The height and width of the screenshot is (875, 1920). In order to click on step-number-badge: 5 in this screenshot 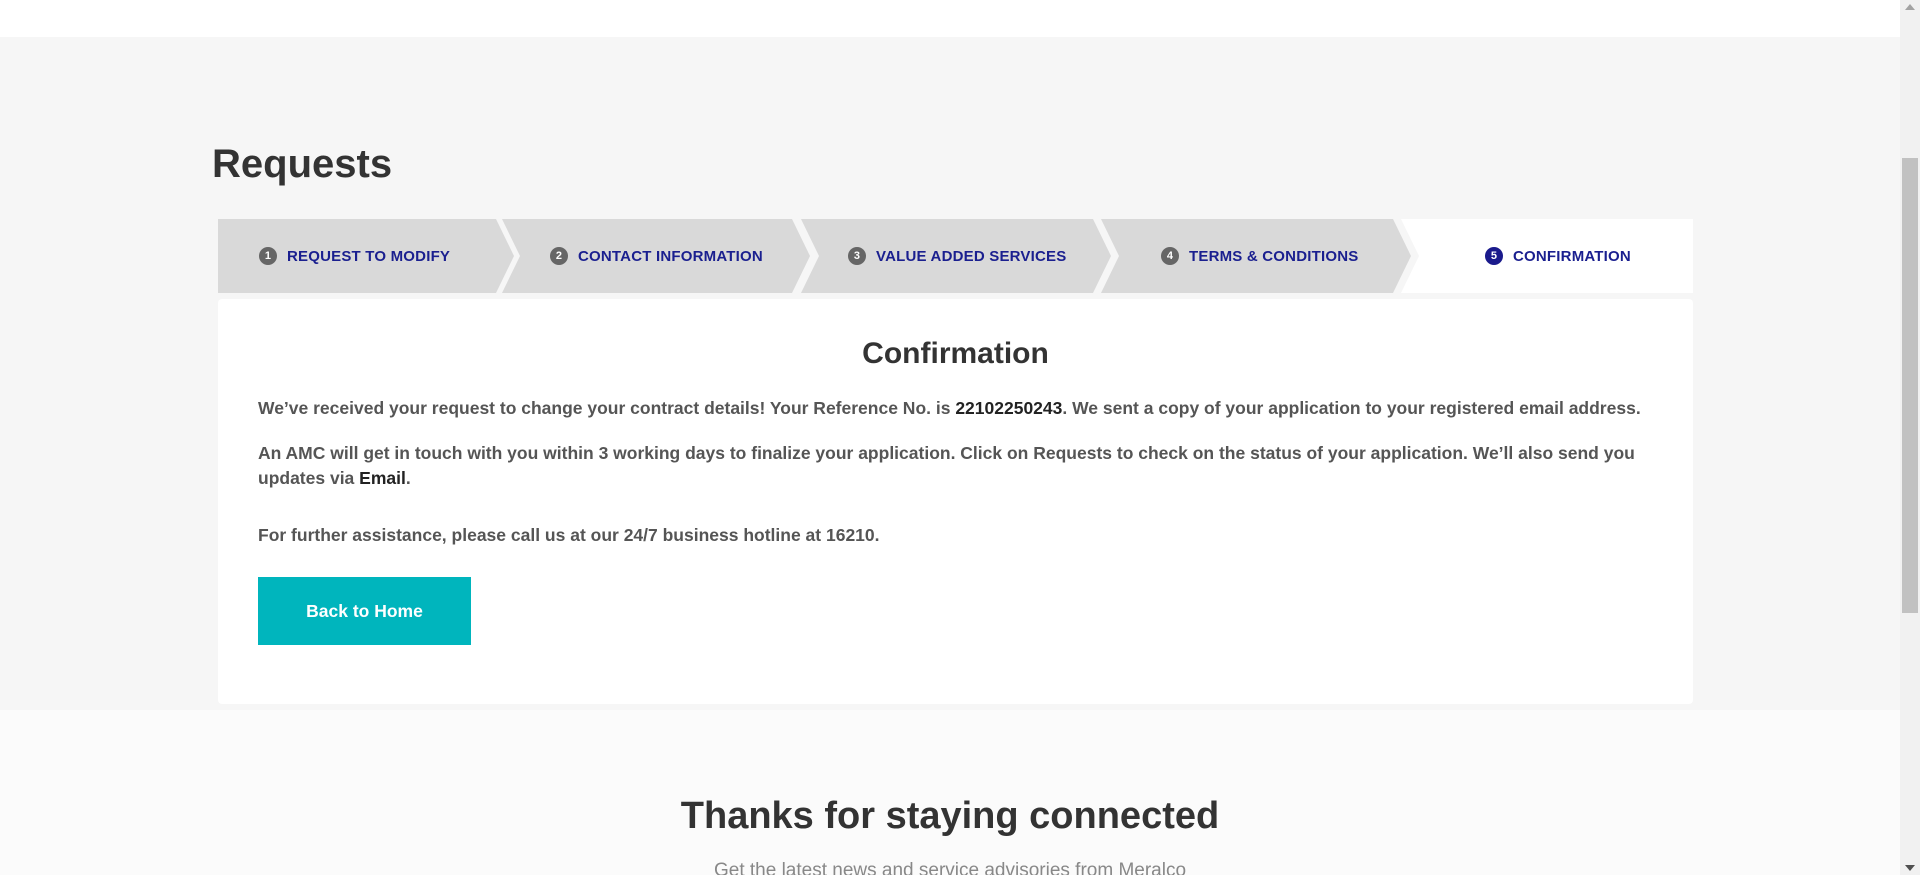, I will do `click(1494, 256)`.